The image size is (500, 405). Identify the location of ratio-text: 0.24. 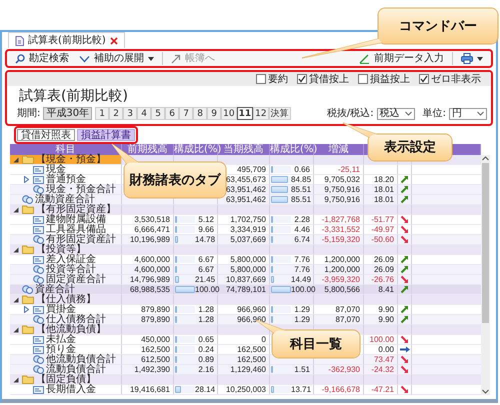
(206, 349).